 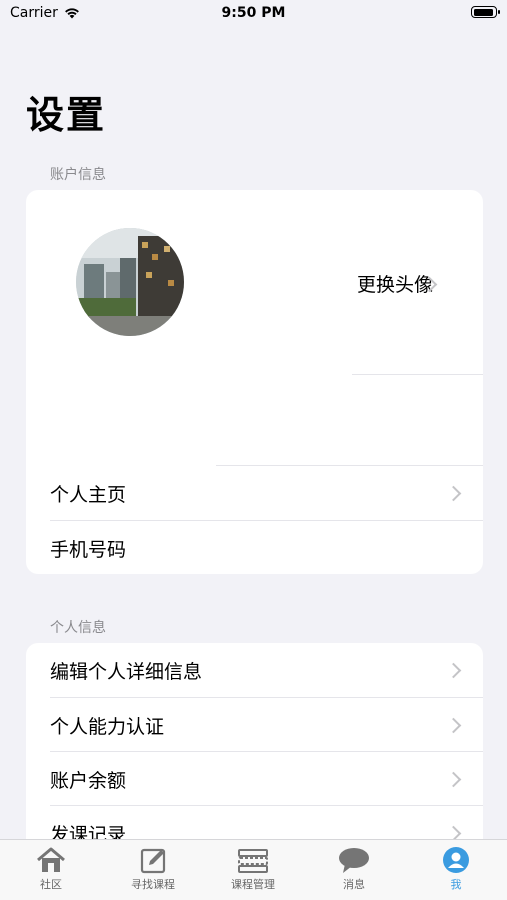 I want to click on page-title: 设置, so click(x=66, y=115).